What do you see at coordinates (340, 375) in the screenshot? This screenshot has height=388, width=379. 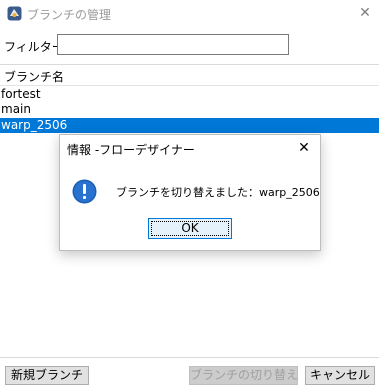 I see `cancel-button: キャンセル` at bounding box center [340, 375].